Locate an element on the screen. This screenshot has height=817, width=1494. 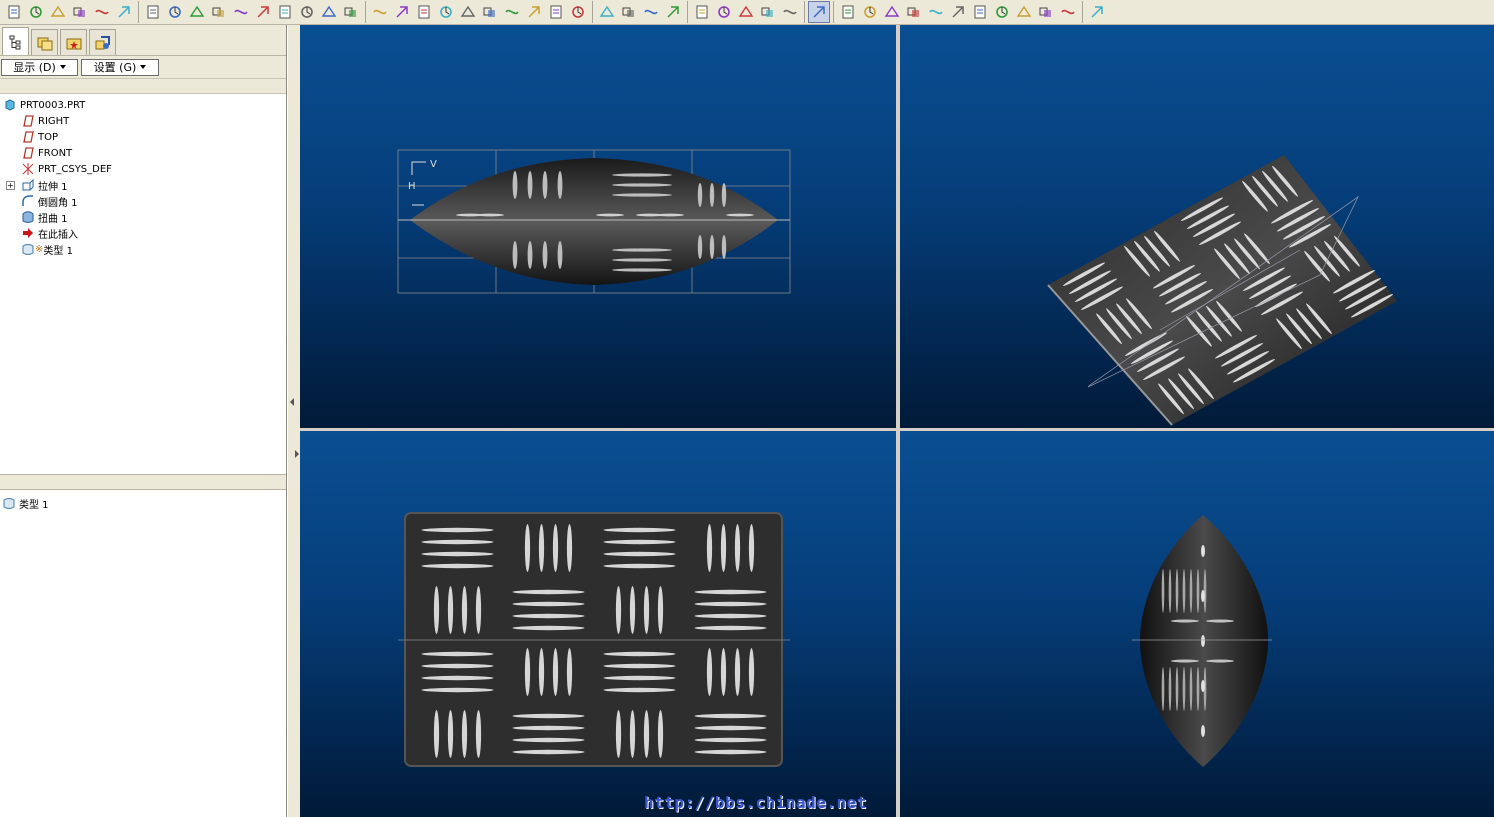
insert-here-icon is located at coordinates (28, 233).